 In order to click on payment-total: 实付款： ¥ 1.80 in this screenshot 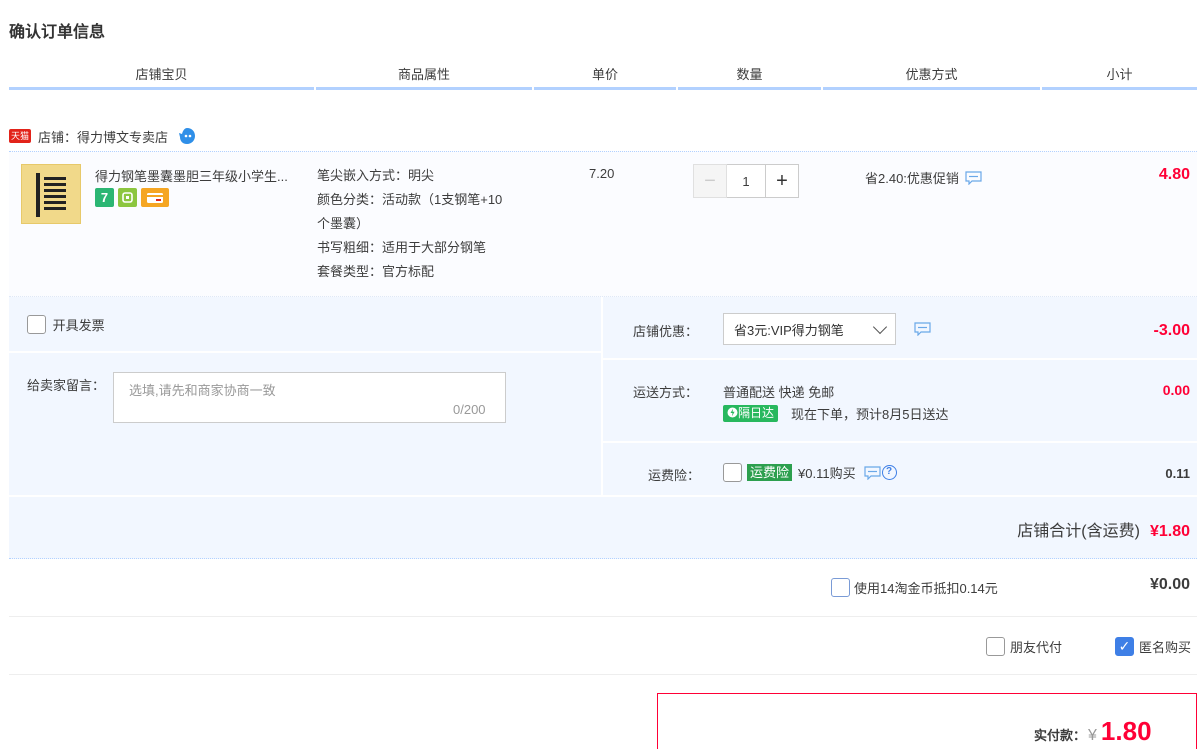, I will do `click(1093, 731)`.